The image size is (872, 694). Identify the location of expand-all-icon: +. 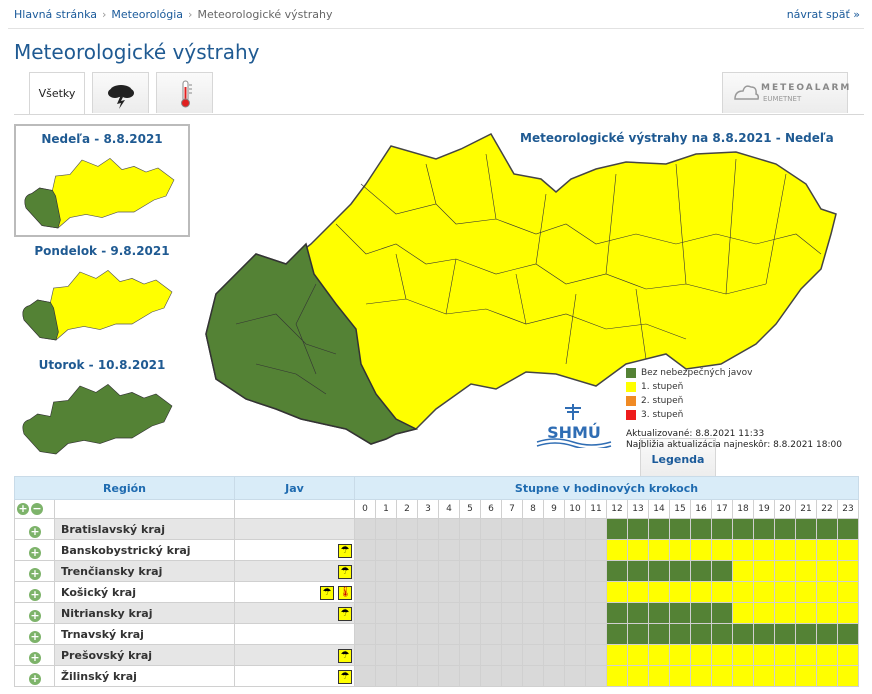
(23, 509).